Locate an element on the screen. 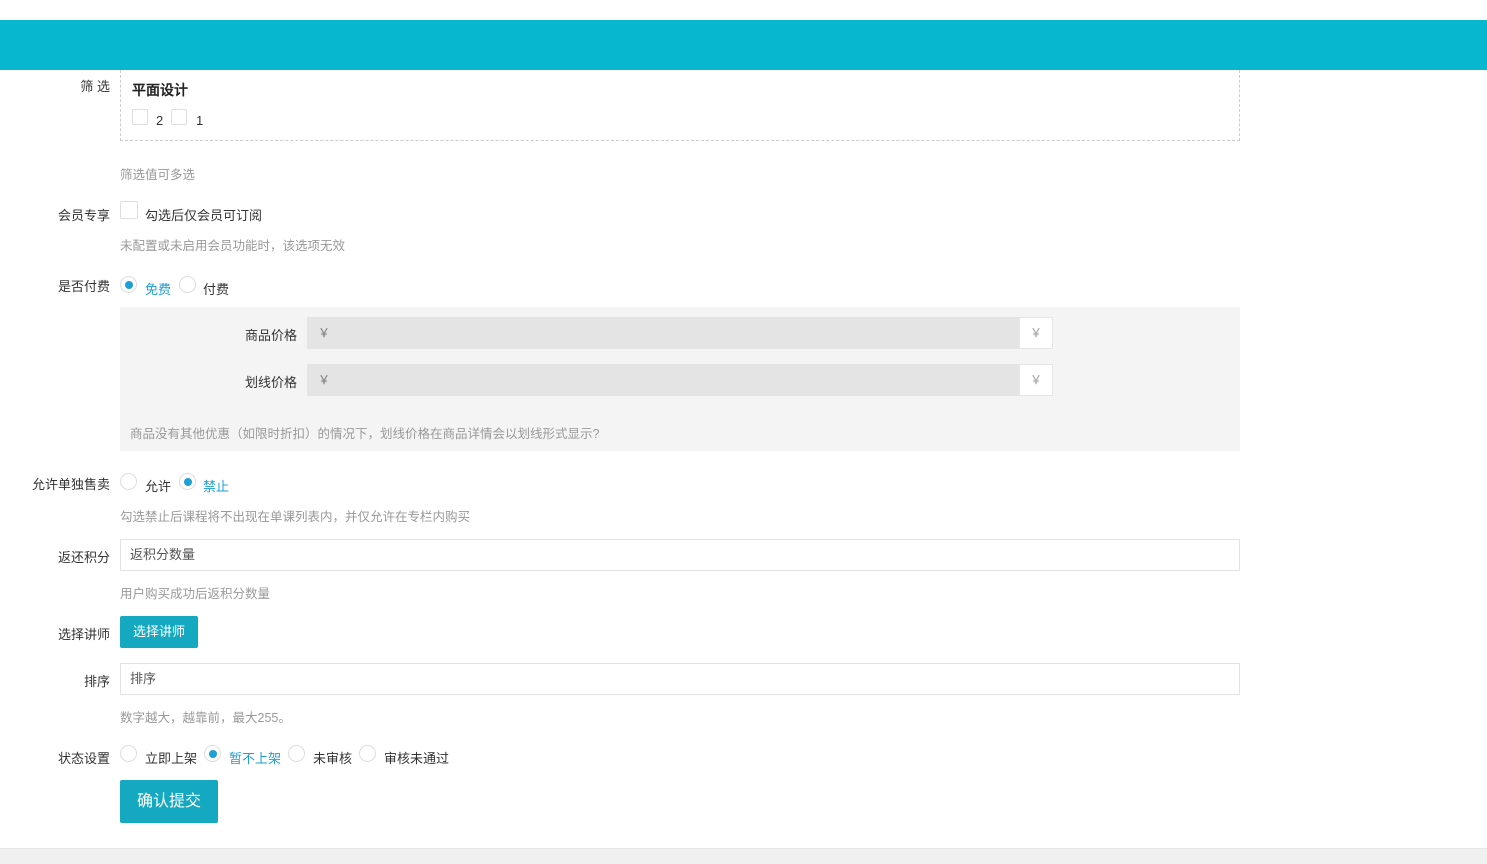  member-only-checkbox-label: 勾选后仅会员可订阅 is located at coordinates (203, 214).